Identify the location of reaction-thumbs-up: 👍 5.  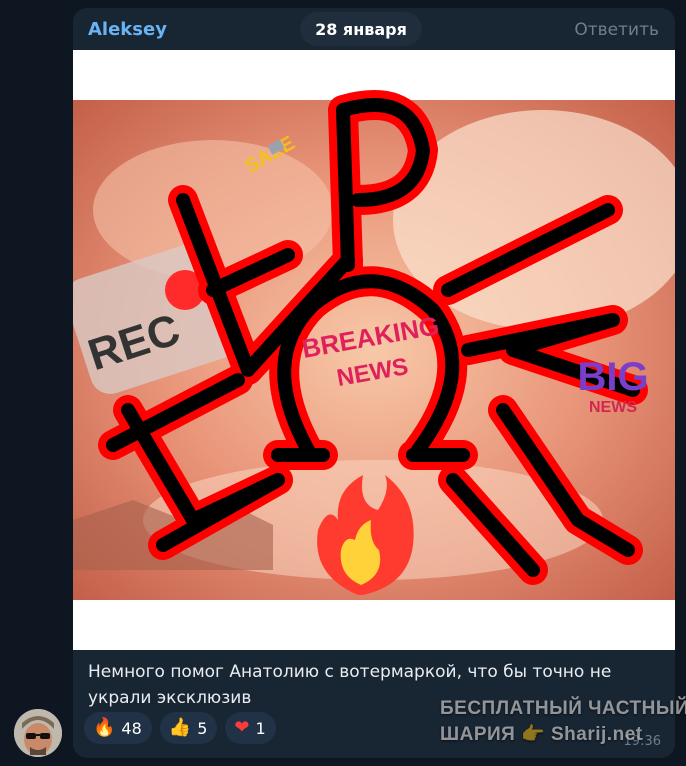
(188, 728).